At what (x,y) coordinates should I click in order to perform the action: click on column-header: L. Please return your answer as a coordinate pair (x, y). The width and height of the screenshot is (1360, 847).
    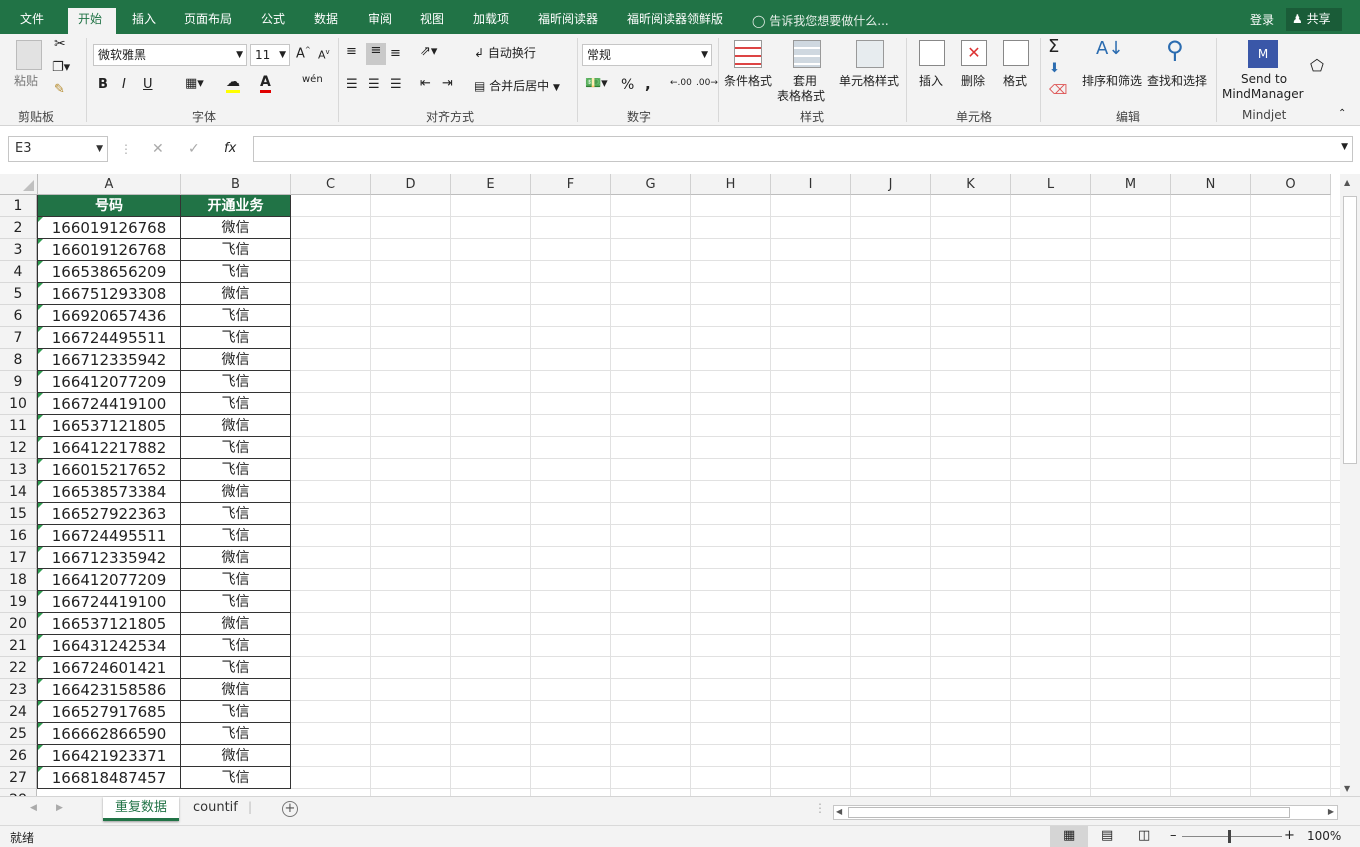
    Looking at the image, I should click on (1051, 184).